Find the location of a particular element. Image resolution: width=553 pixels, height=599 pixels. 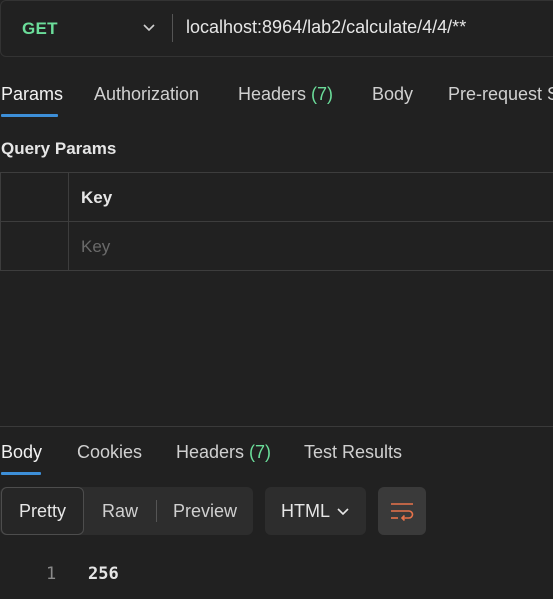

wrap-lines-button is located at coordinates (402, 511).